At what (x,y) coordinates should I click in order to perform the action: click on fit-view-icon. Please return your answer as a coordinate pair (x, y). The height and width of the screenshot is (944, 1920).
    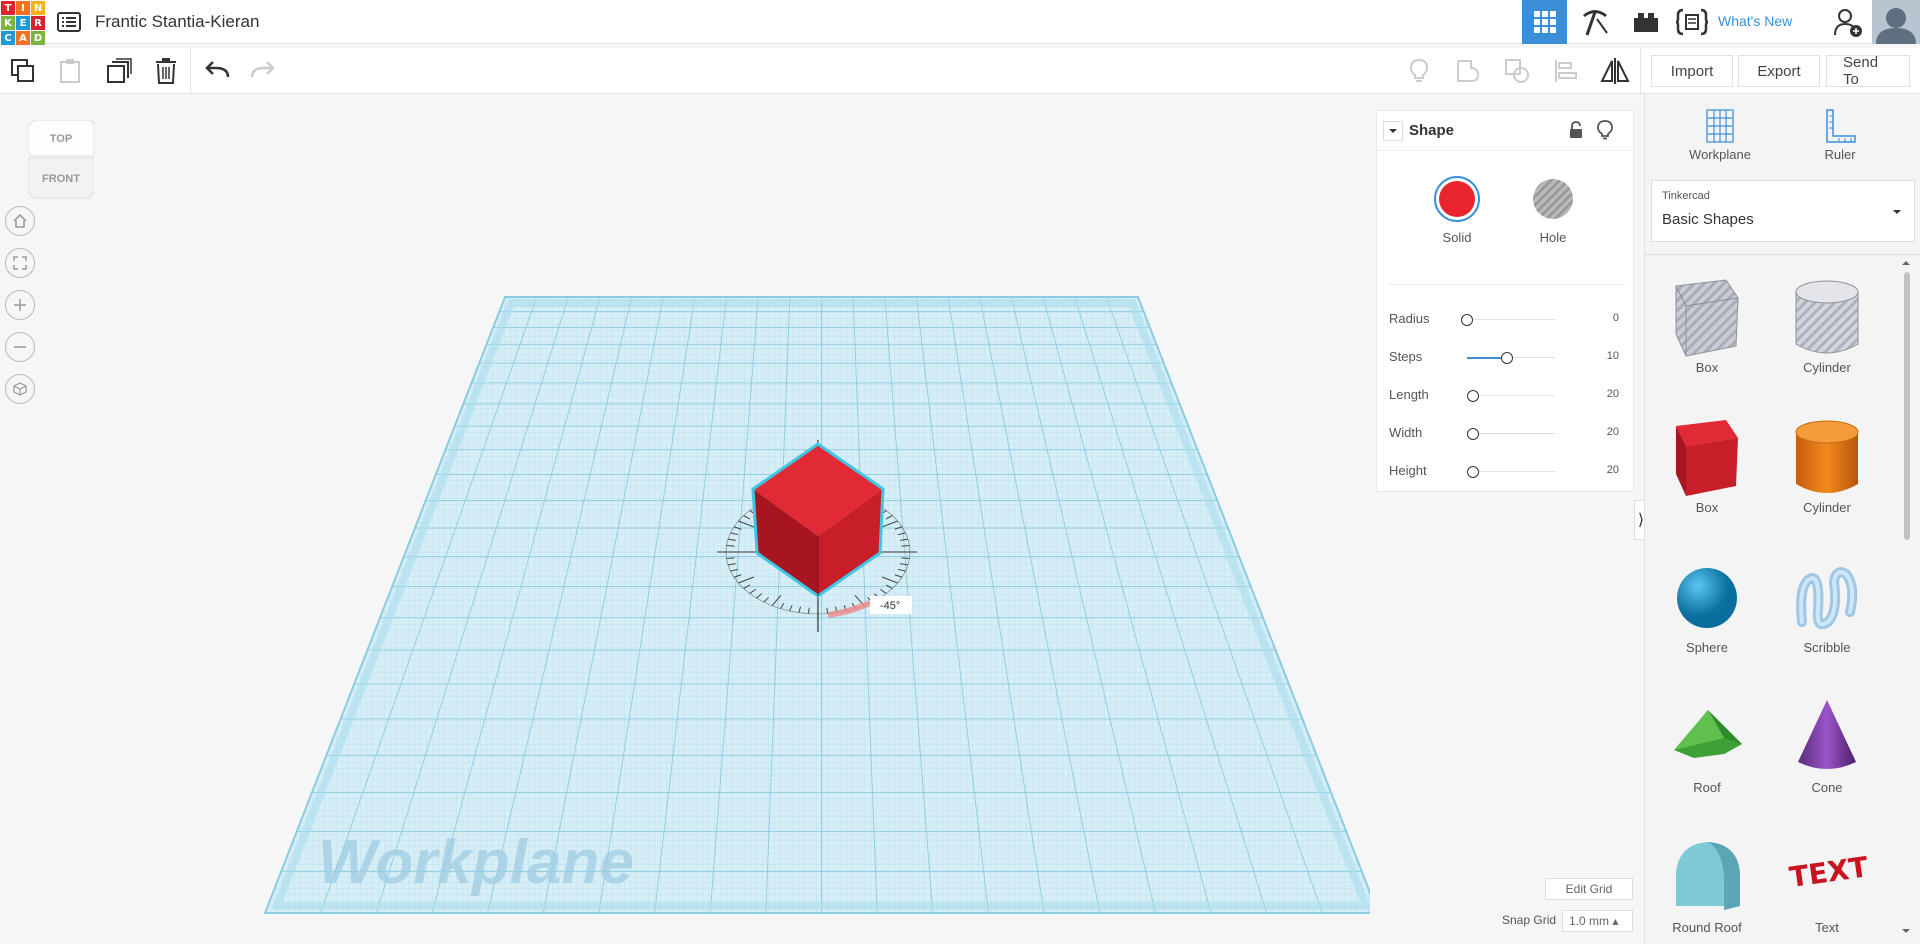
    Looking at the image, I should click on (20, 263).